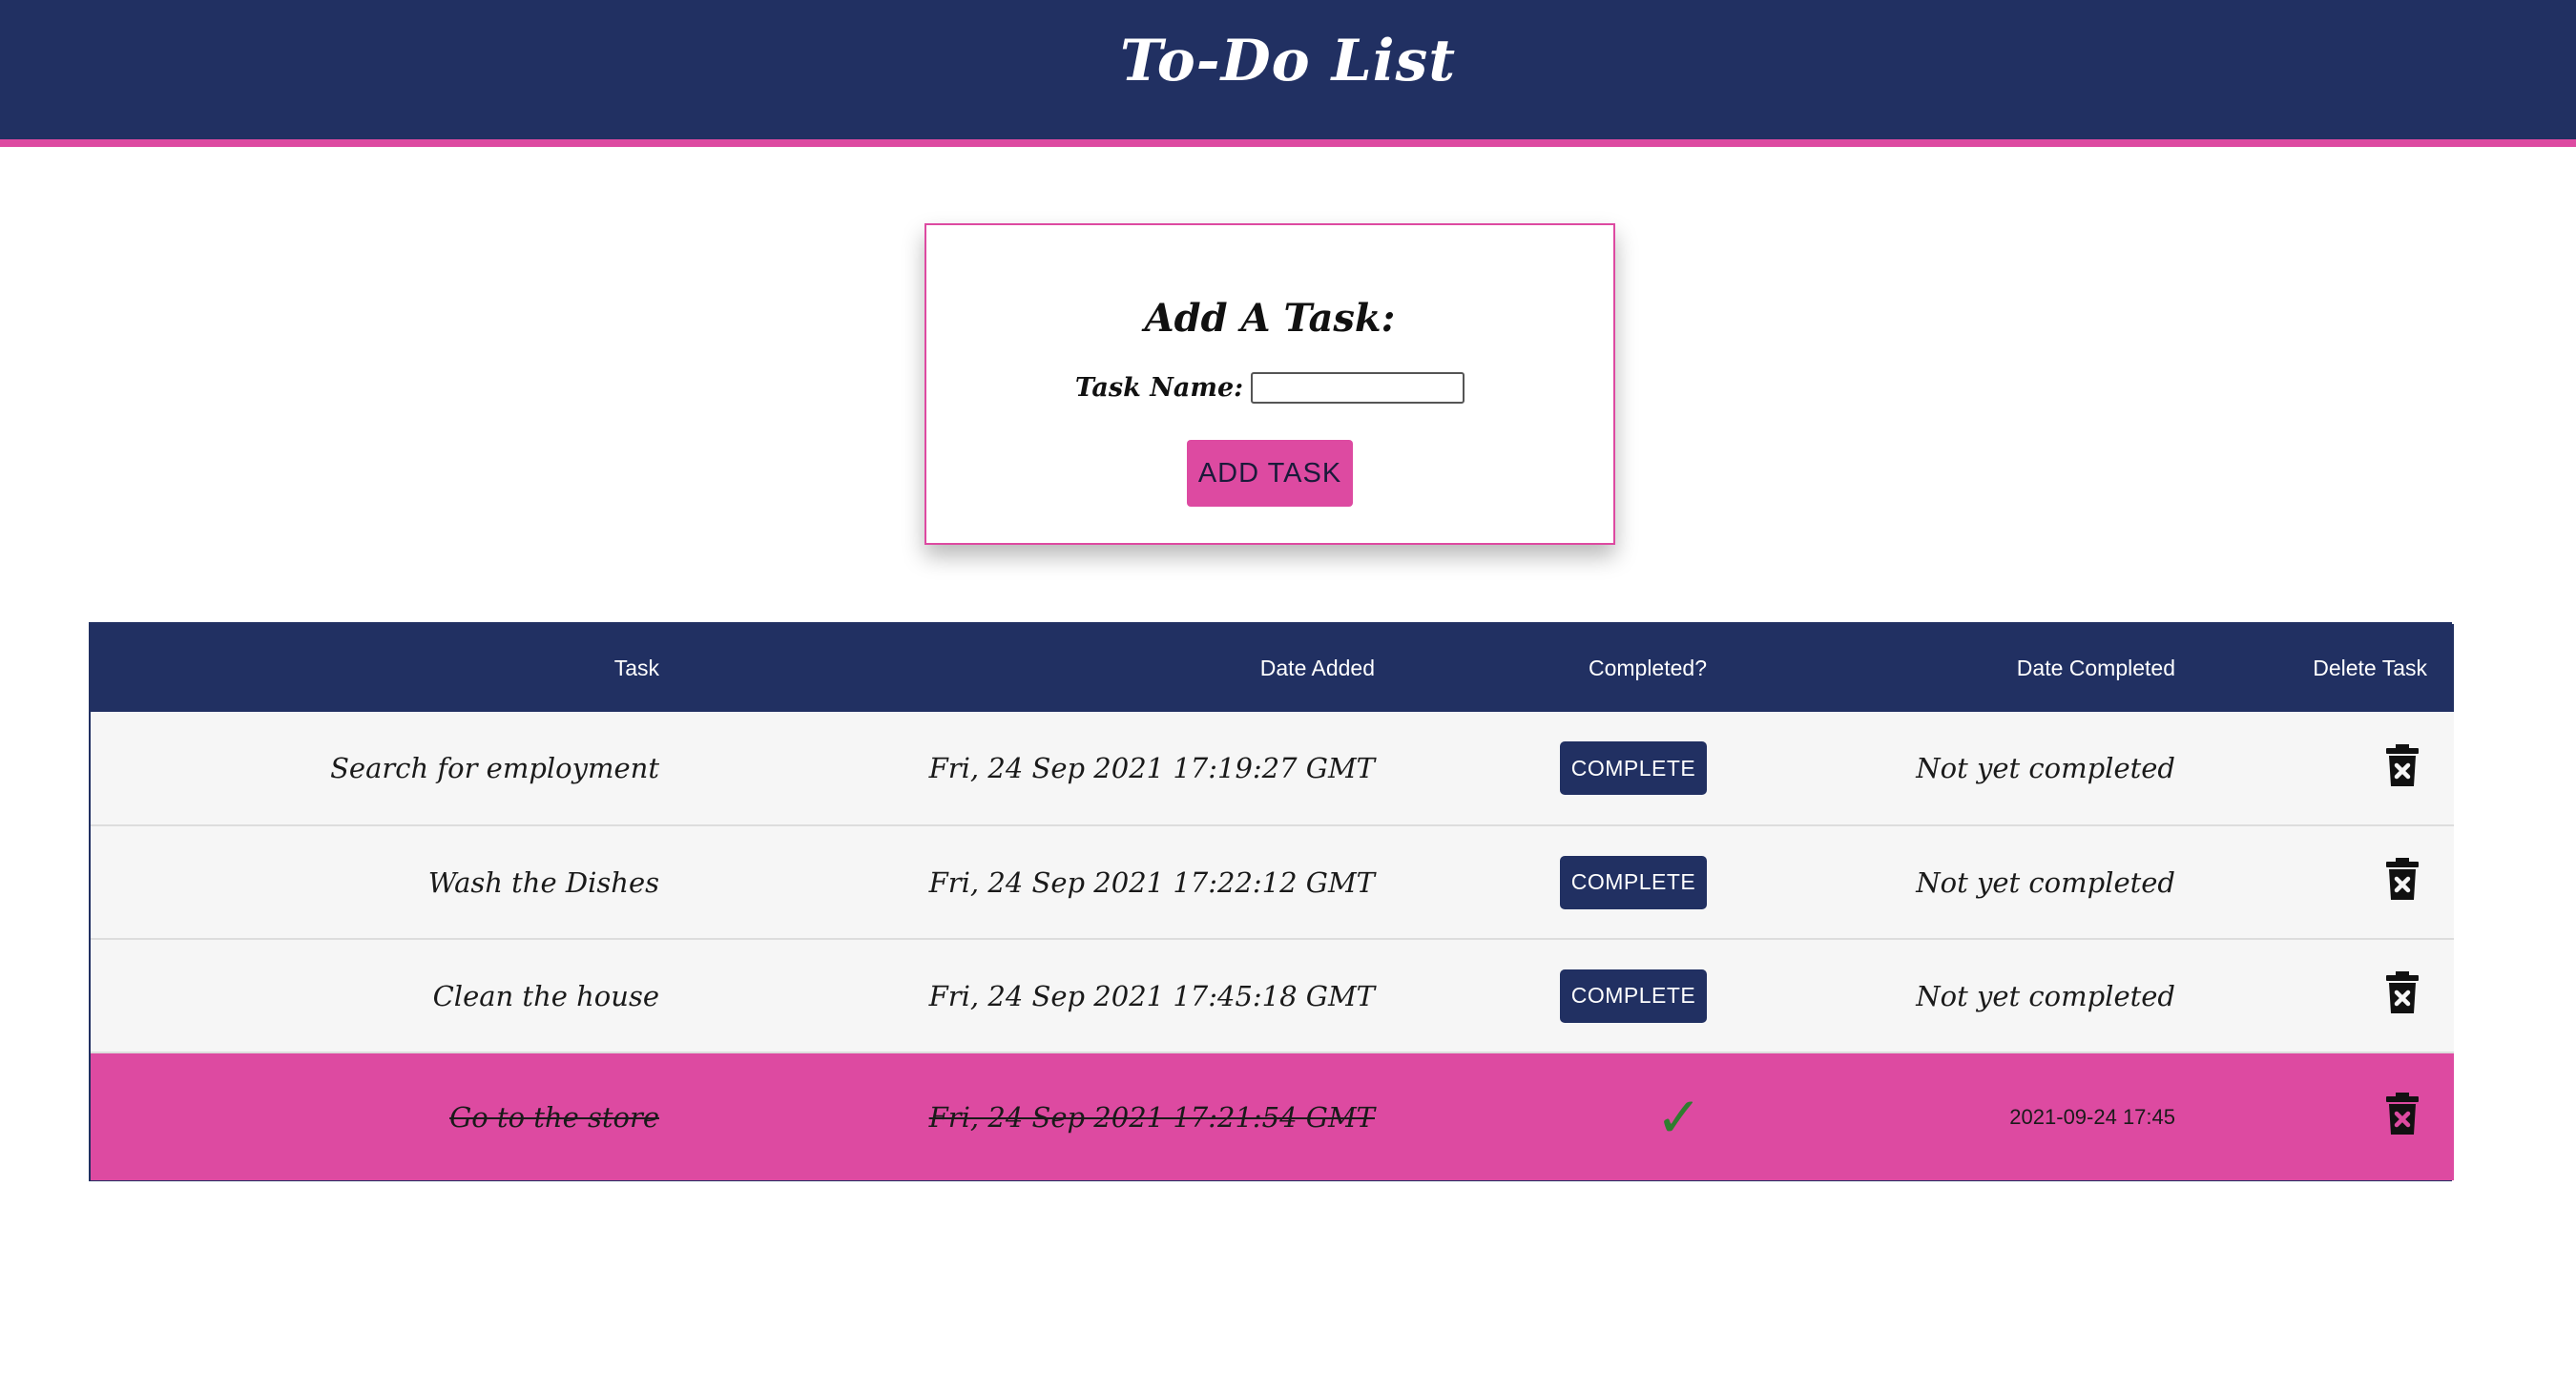  What do you see at coordinates (1151, 882) in the screenshot?
I see `date-added: Fri, 24 Sep 2021 17:22:12 GMT` at bounding box center [1151, 882].